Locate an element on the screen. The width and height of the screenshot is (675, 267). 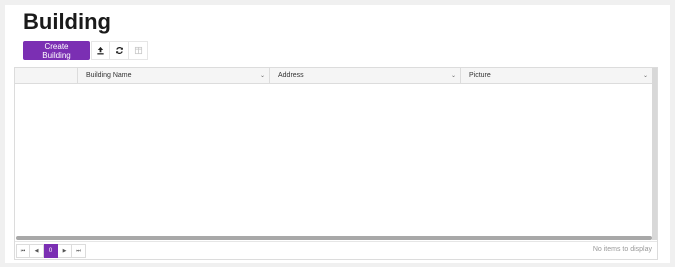
upload-icon is located at coordinates (100, 50).